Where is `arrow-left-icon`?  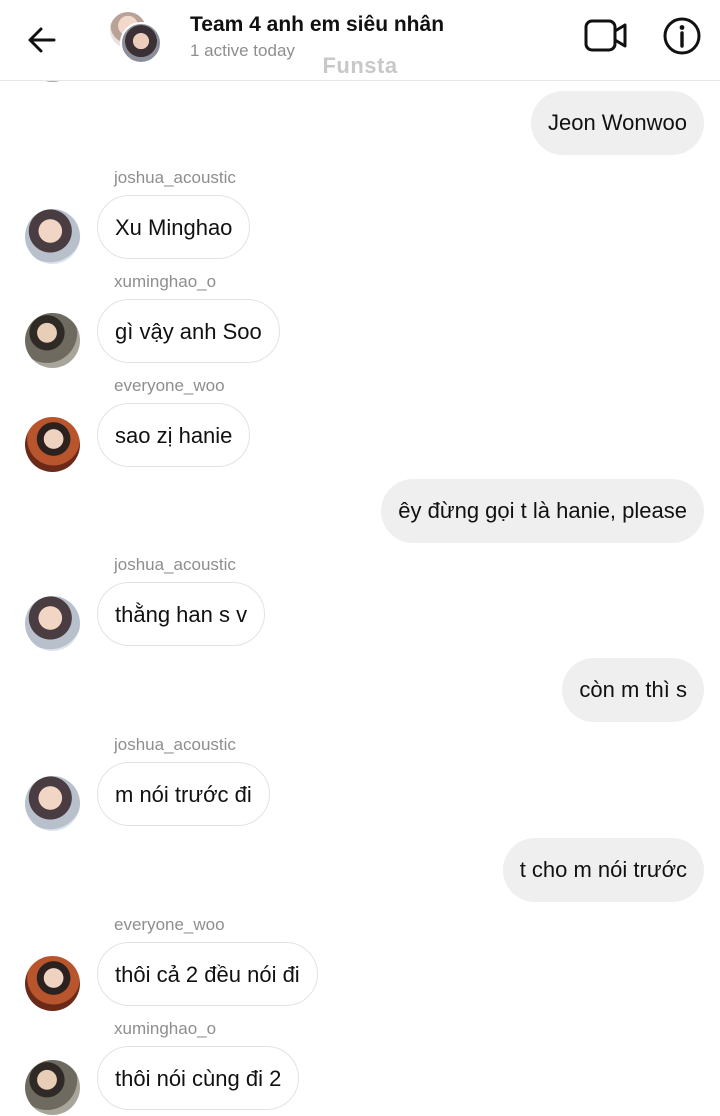 arrow-left-icon is located at coordinates (42, 40).